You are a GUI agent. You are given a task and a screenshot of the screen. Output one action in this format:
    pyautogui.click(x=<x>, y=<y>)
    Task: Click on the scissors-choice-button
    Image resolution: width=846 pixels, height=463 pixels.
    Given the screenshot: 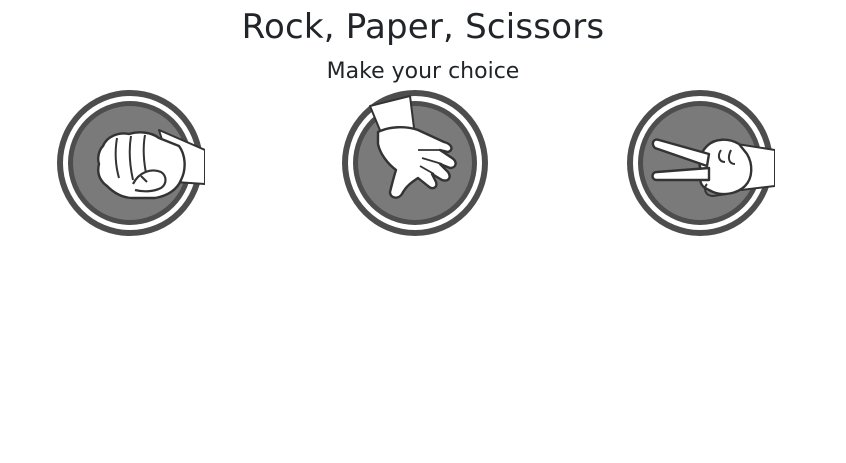 What is the action you would take?
    pyautogui.click(x=700, y=163)
    